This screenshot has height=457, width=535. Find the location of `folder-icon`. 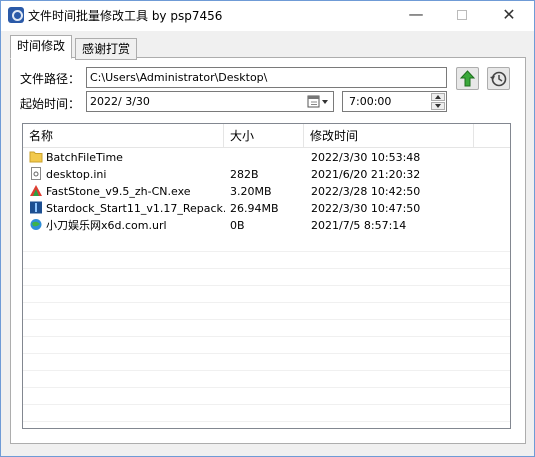

folder-icon is located at coordinates (36, 157).